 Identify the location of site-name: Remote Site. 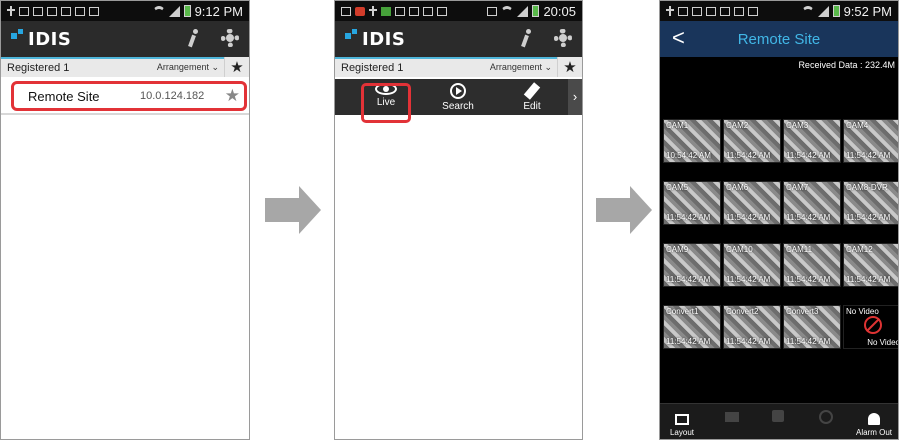
(64, 96).